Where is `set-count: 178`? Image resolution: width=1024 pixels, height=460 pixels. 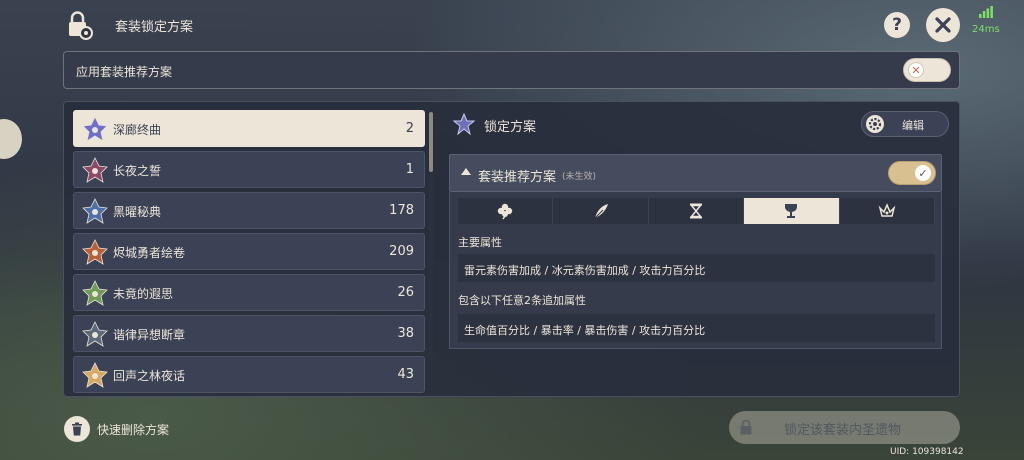 set-count: 178 is located at coordinates (401, 210).